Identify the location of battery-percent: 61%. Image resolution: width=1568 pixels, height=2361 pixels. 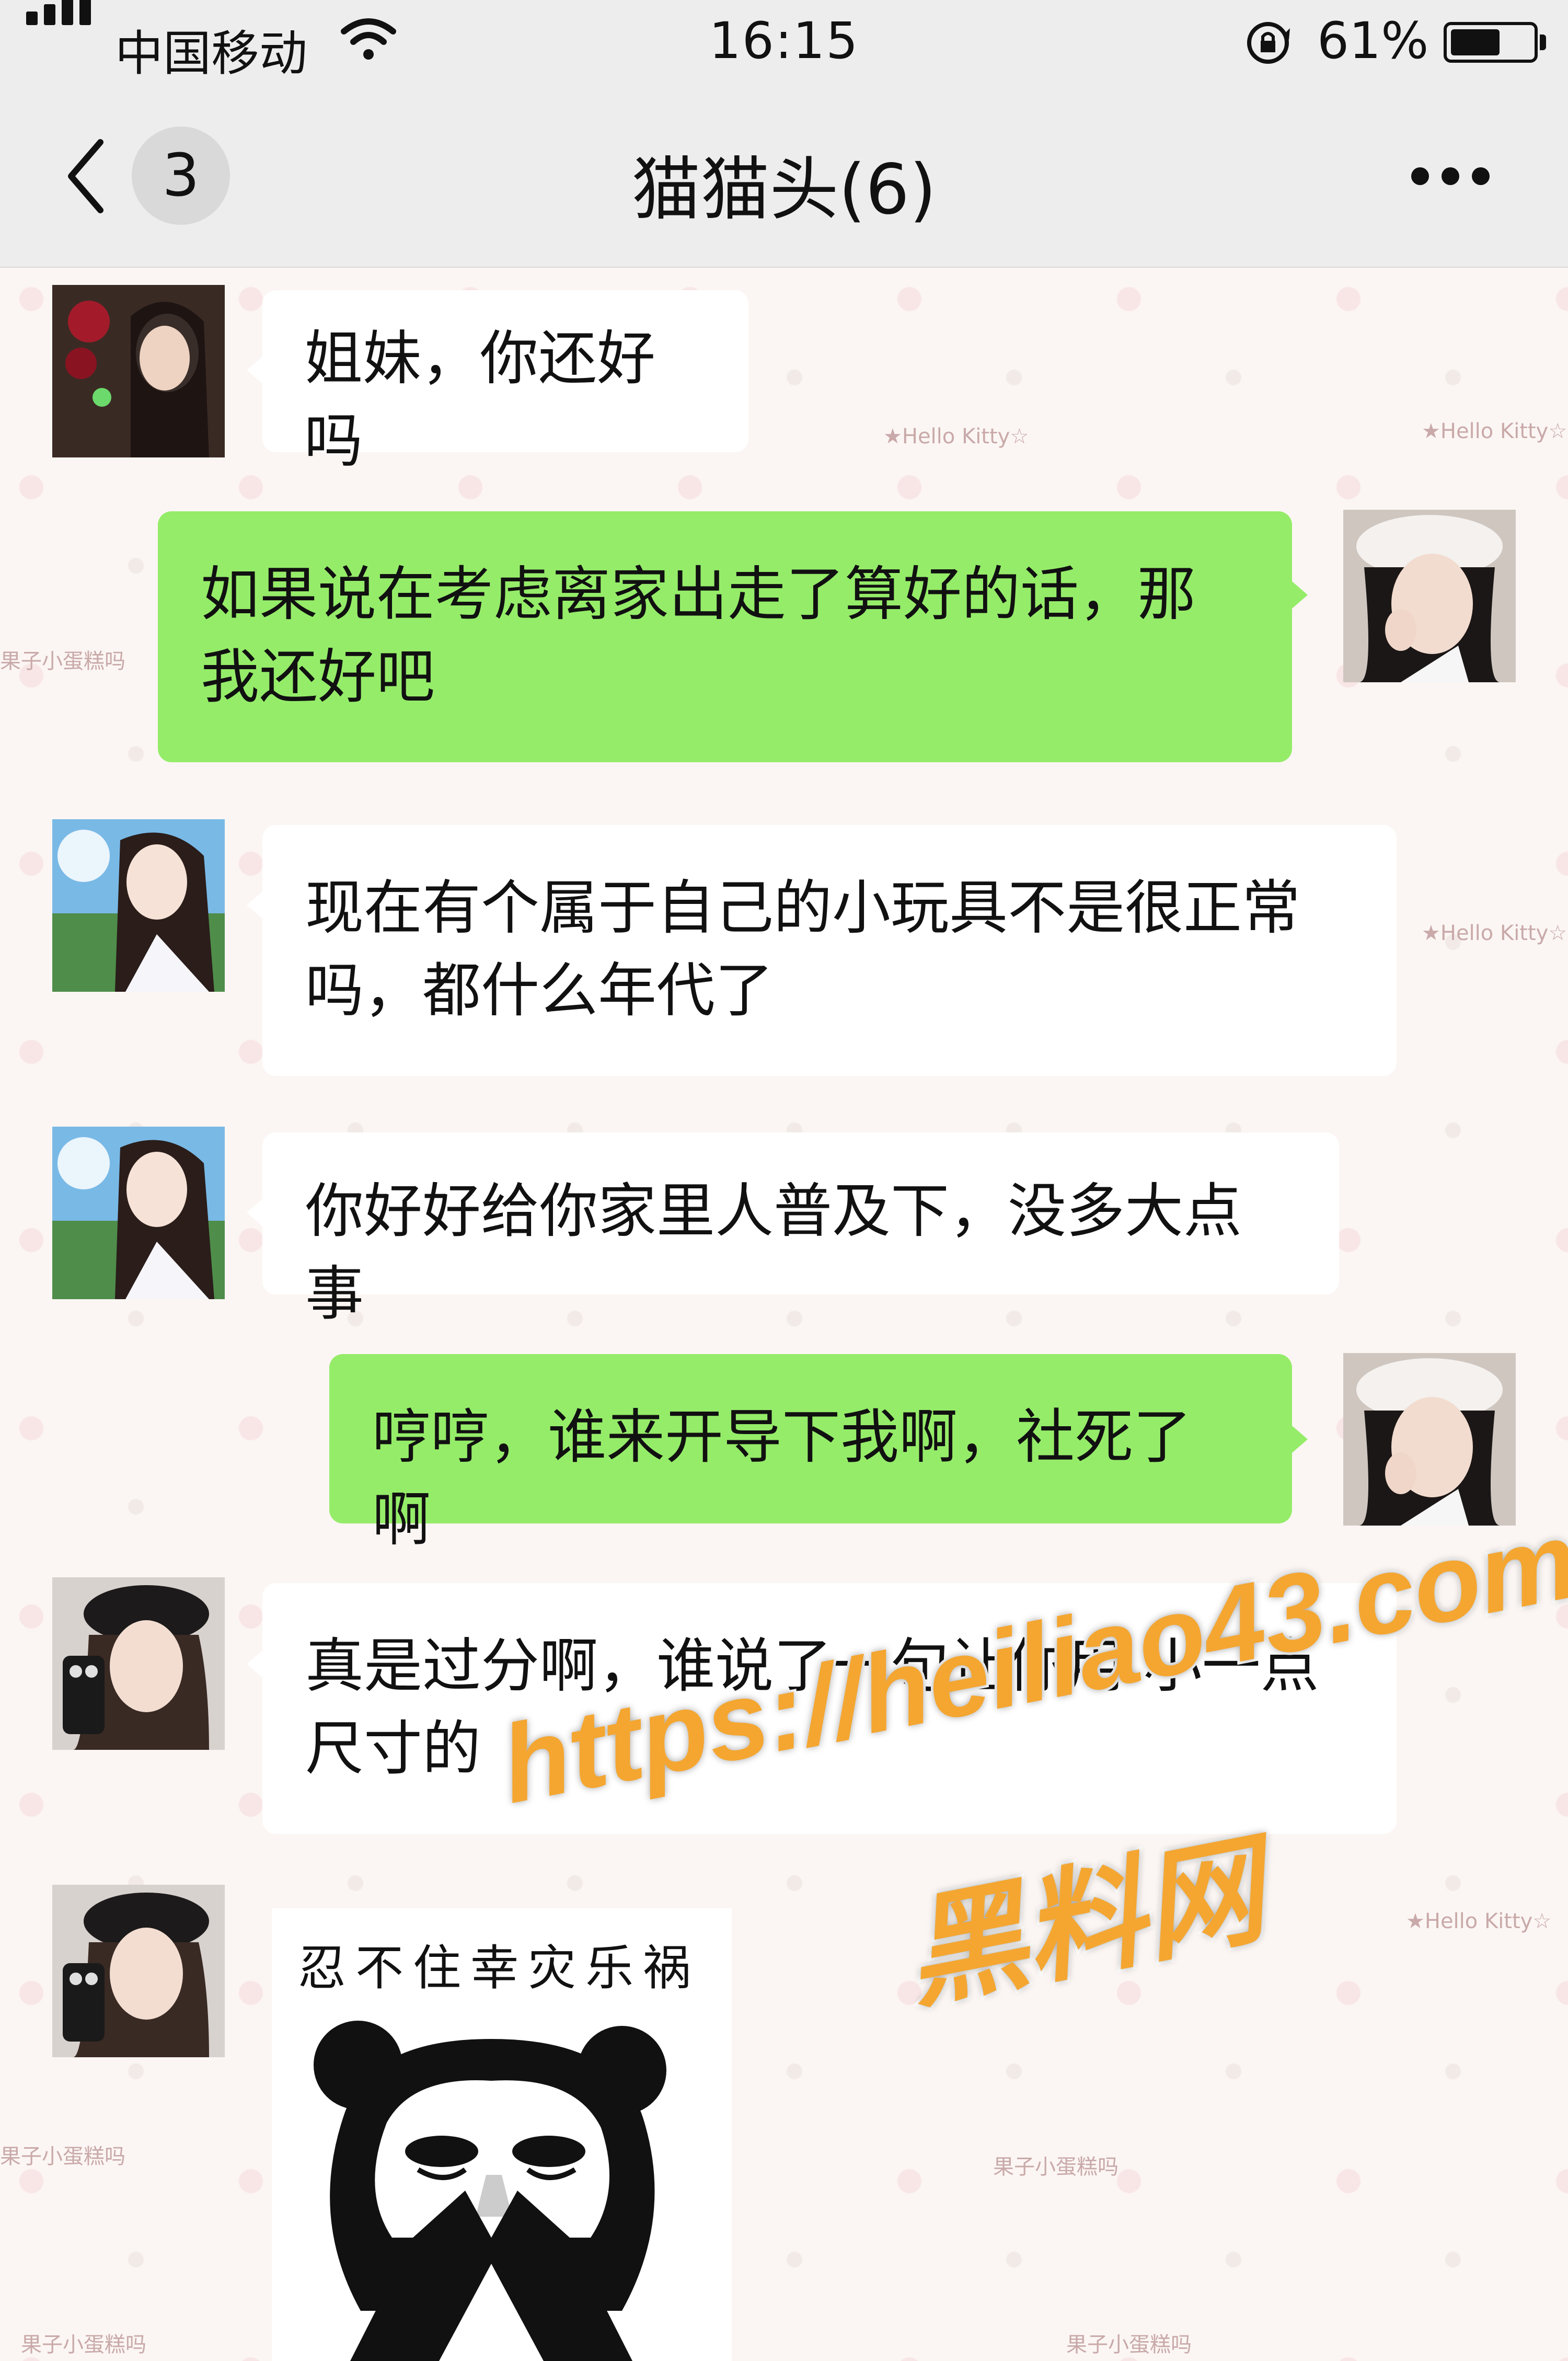
(1373, 41).